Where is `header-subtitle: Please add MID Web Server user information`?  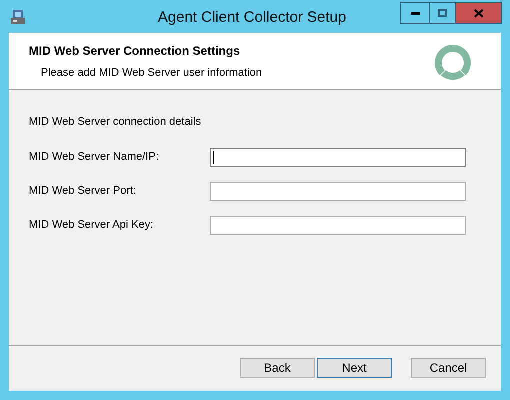
header-subtitle: Please add MID Web Server user information is located at coordinates (151, 73).